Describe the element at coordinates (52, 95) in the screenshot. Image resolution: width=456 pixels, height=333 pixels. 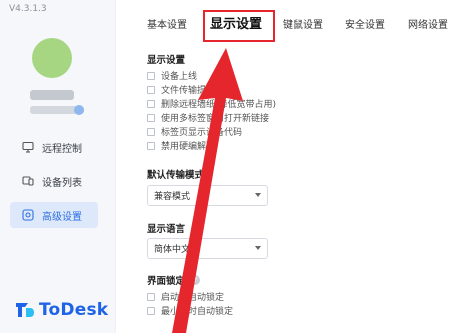
I see `username-blurred` at that location.